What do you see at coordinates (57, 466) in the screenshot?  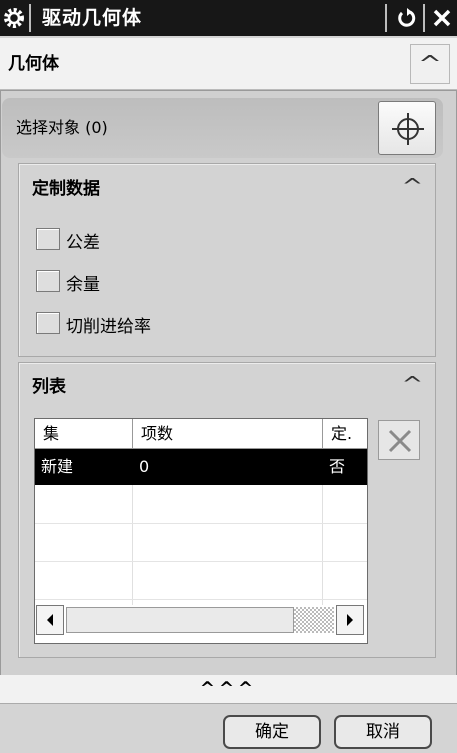 I see `table-cell: 新建` at bounding box center [57, 466].